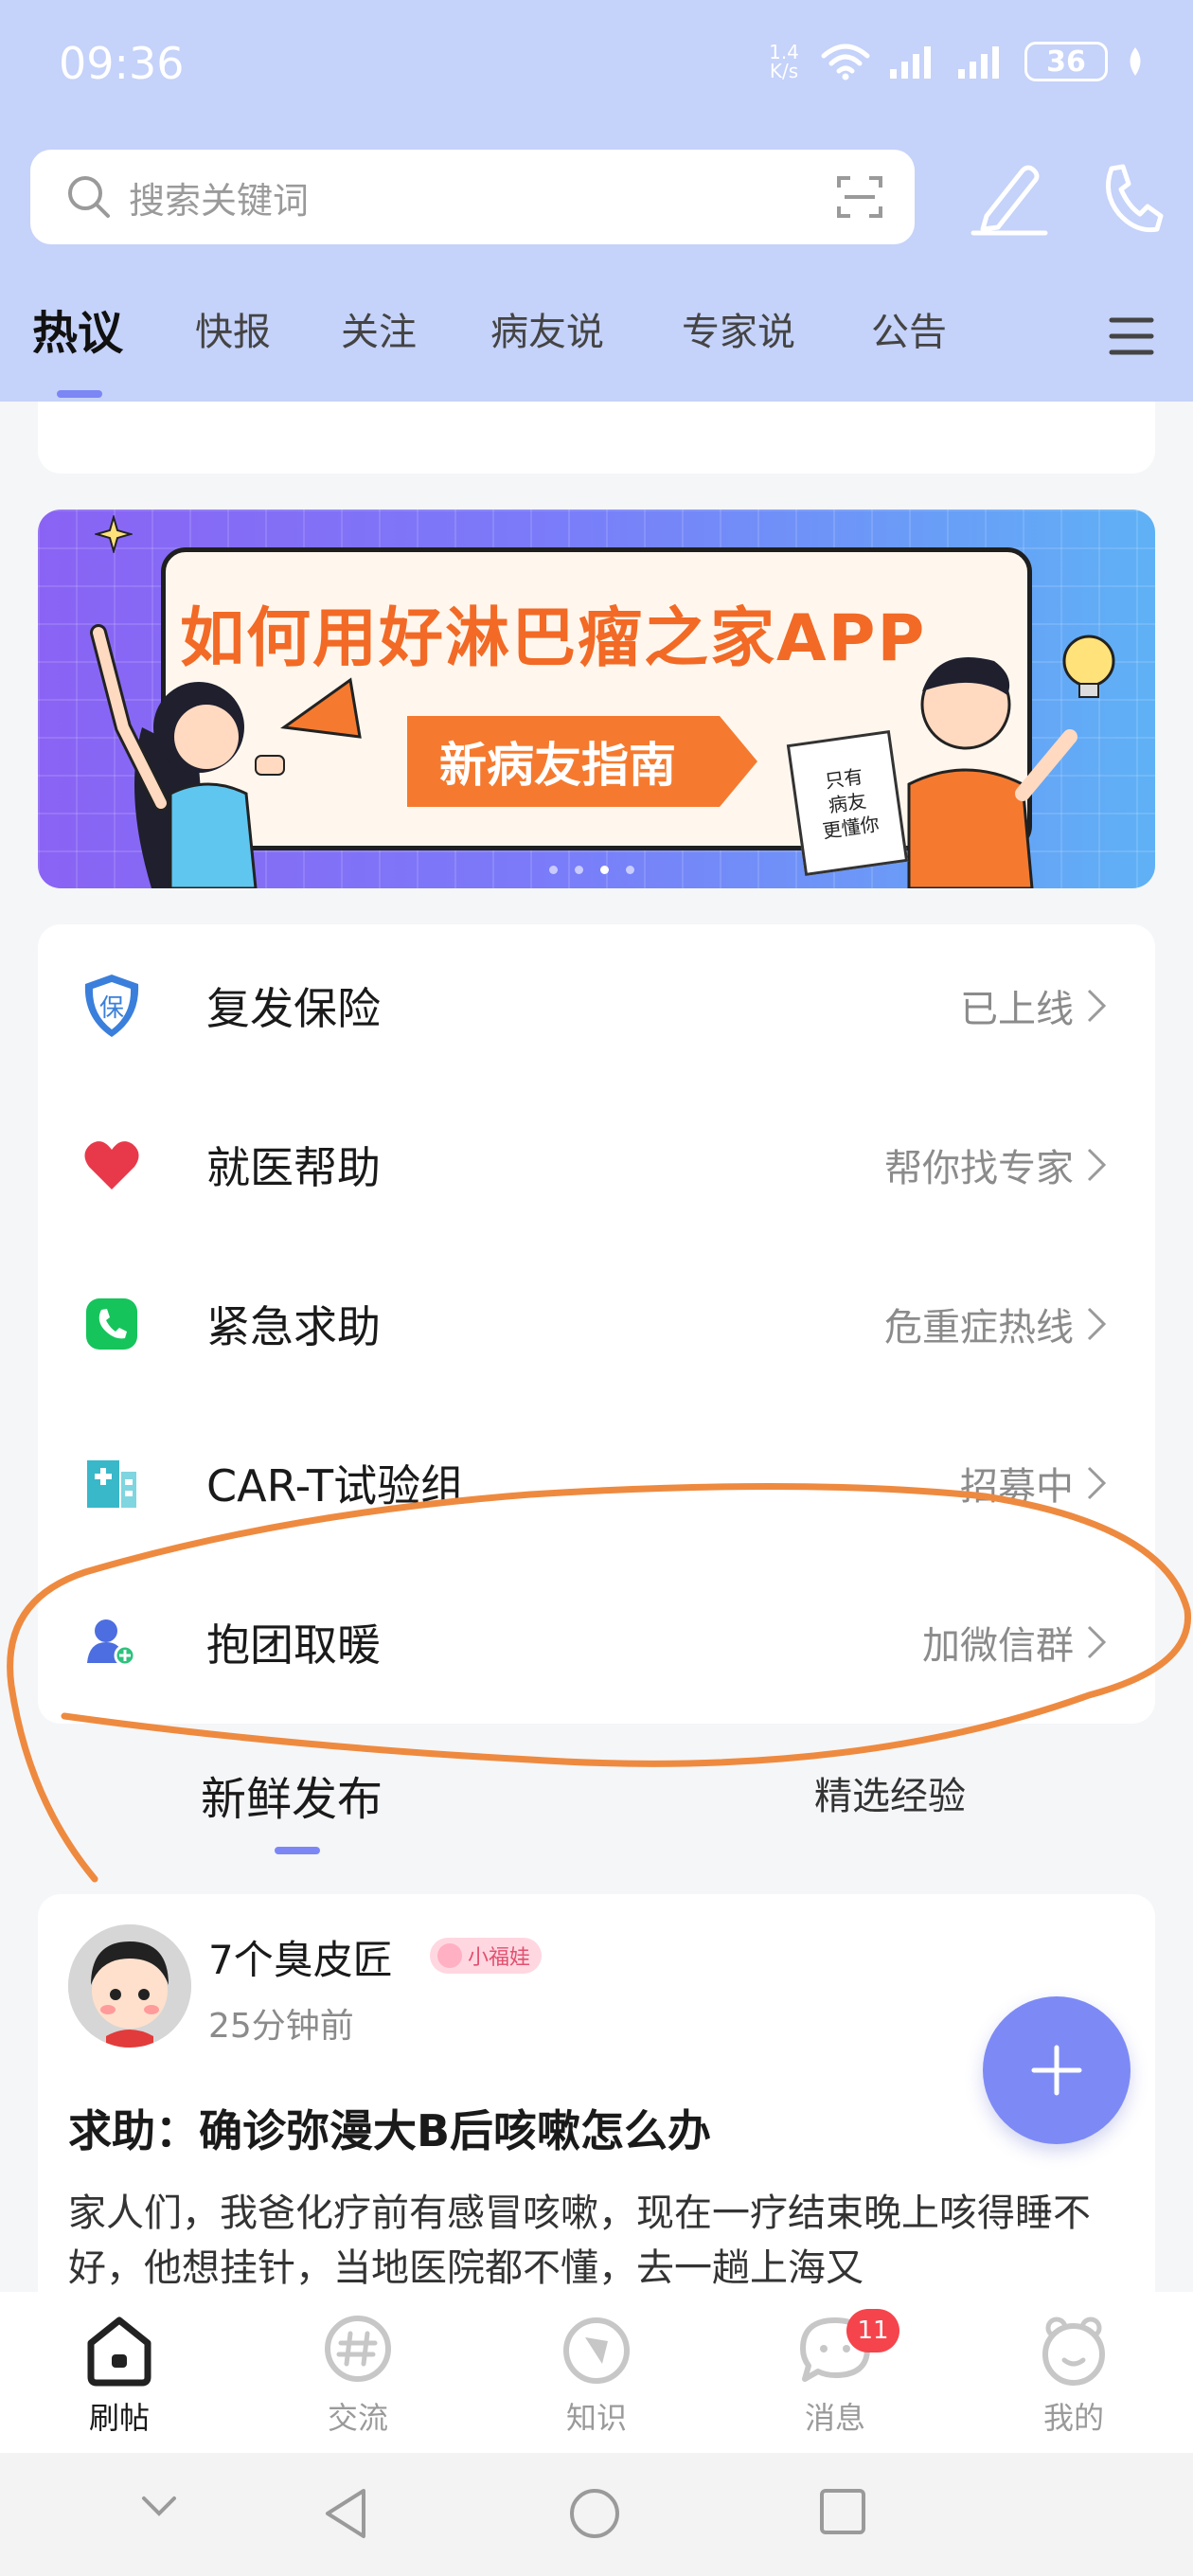 Image resolution: width=1193 pixels, height=2576 pixels. I want to click on service-row-emergency: 紧急求助 危重症热线, so click(596, 1324).